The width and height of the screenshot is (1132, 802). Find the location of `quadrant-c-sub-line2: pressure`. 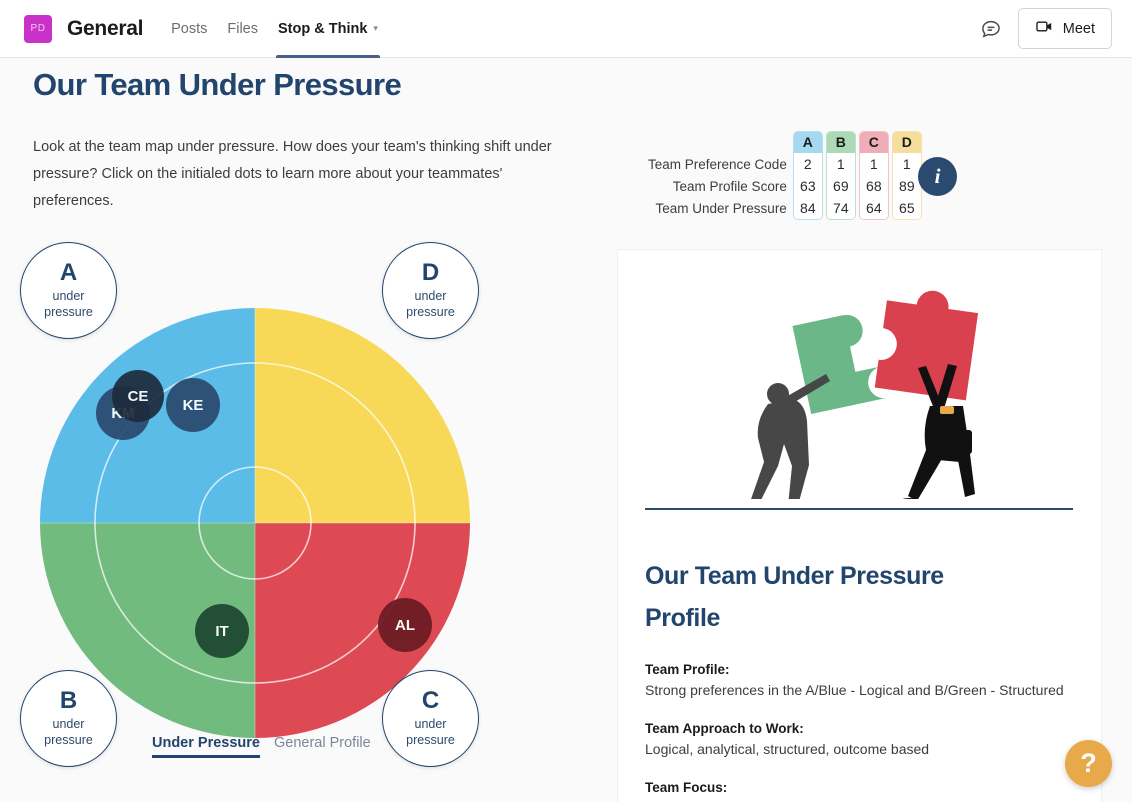

quadrant-c-sub-line2: pressure is located at coordinates (430, 740).